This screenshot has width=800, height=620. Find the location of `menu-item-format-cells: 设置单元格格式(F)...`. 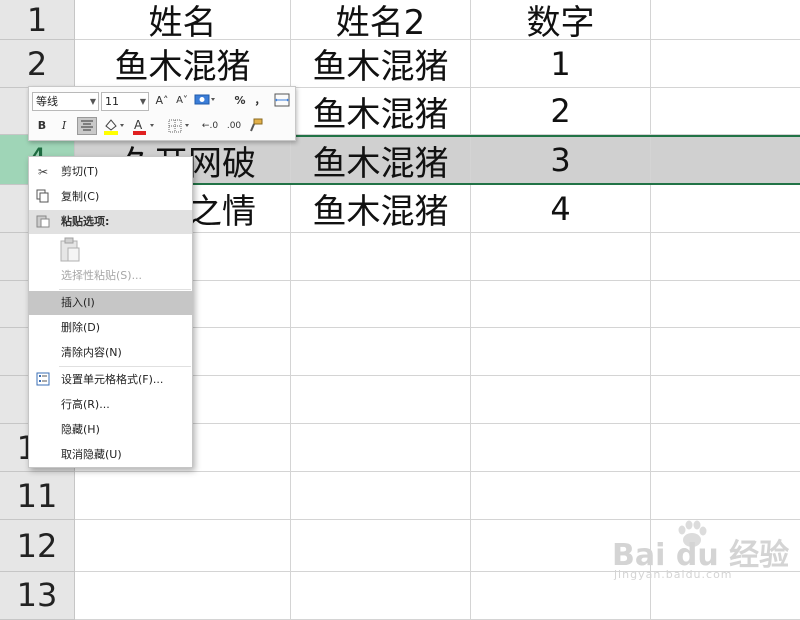

menu-item-format-cells: 设置单元格格式(F)... is located at coordinates (110, 380).